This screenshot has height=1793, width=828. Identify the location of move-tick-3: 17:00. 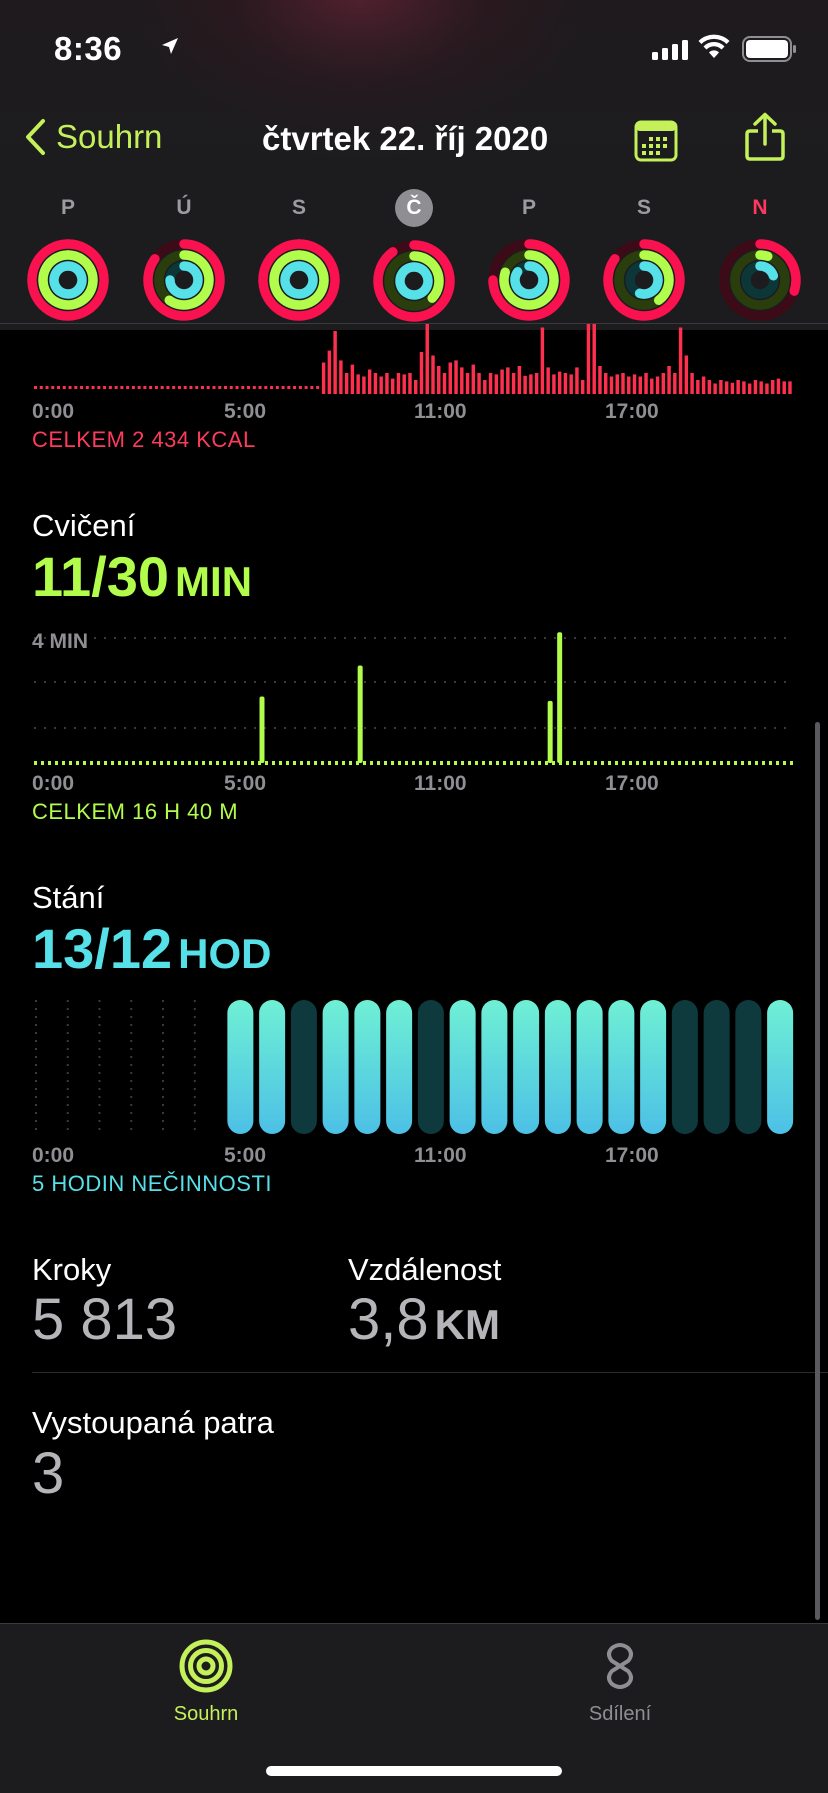
(632, 411).